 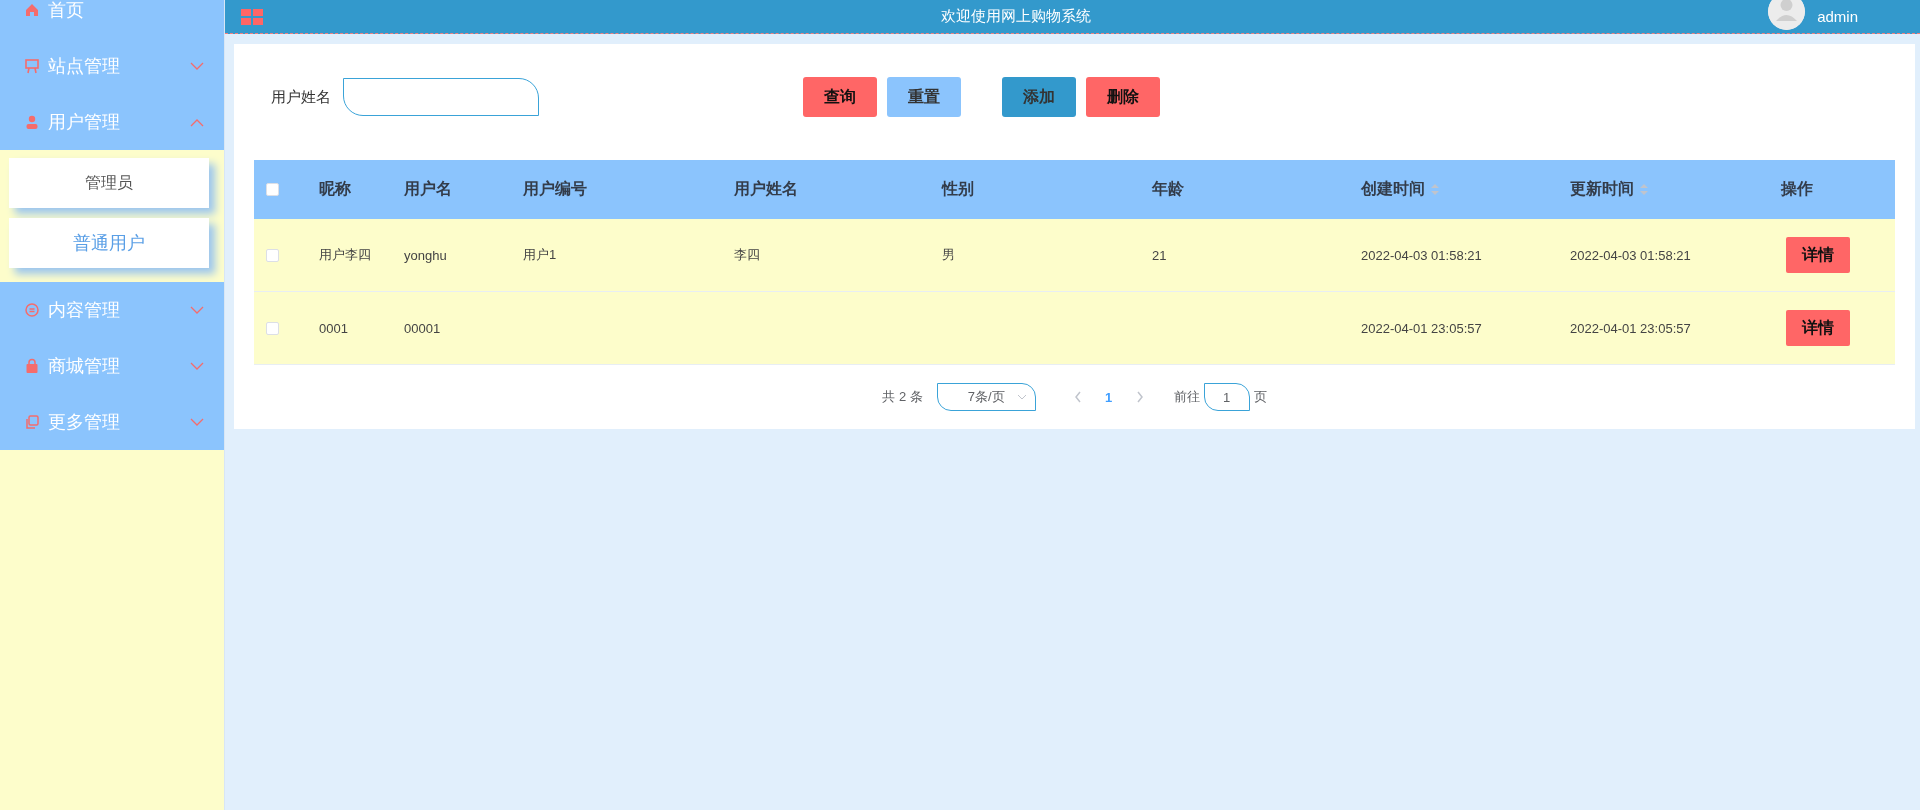 What do you see at coordinates (252, 16) in the screenshot?
I see `grid-icon` at bounding box center [252, 16].